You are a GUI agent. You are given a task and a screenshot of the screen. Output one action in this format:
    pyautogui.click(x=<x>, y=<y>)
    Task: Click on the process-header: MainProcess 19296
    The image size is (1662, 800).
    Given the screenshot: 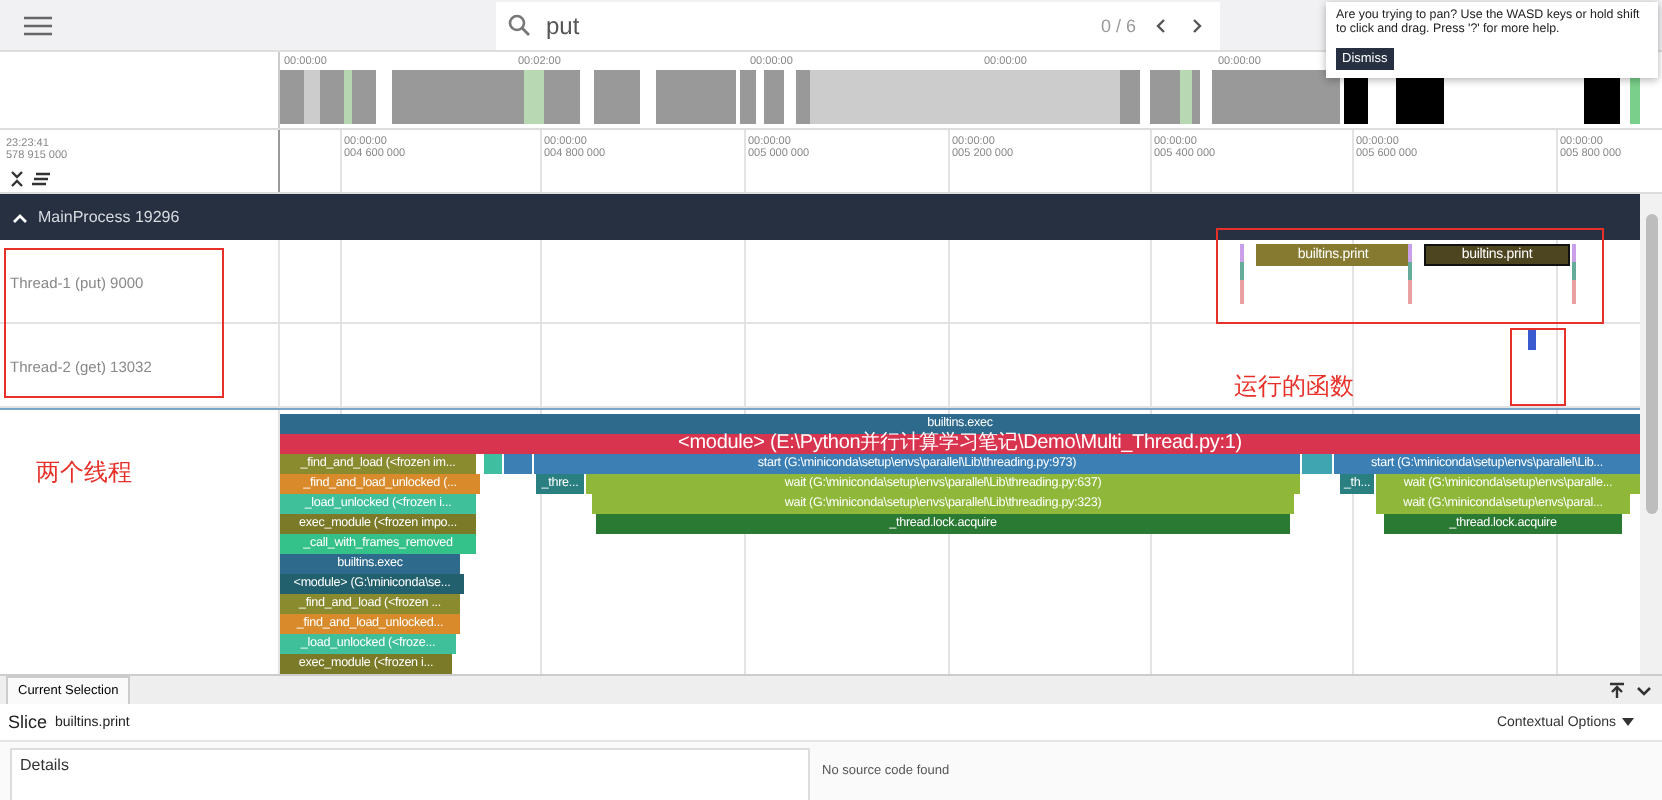 What is the action you would take?
    pyautogui.click(x=820, y=217)
    